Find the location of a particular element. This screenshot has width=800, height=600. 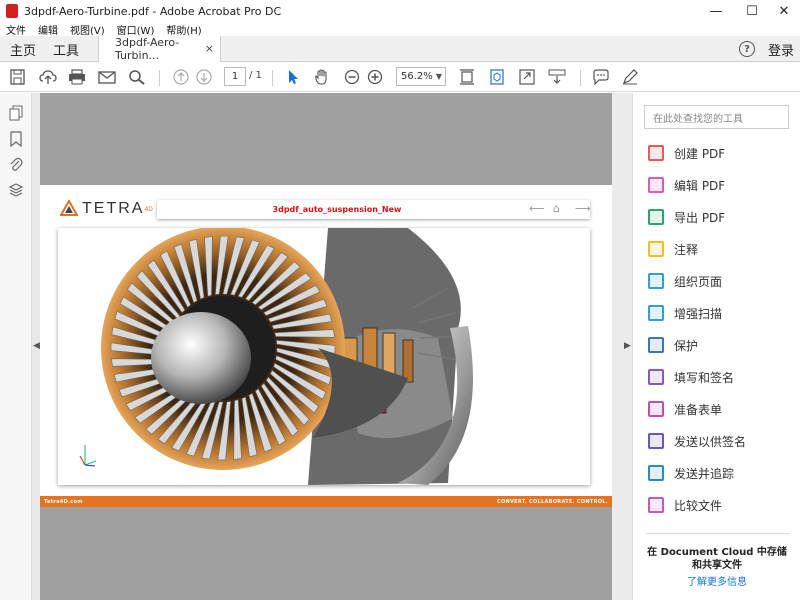

left-navigation-rail is located at coordinates (16, 346).